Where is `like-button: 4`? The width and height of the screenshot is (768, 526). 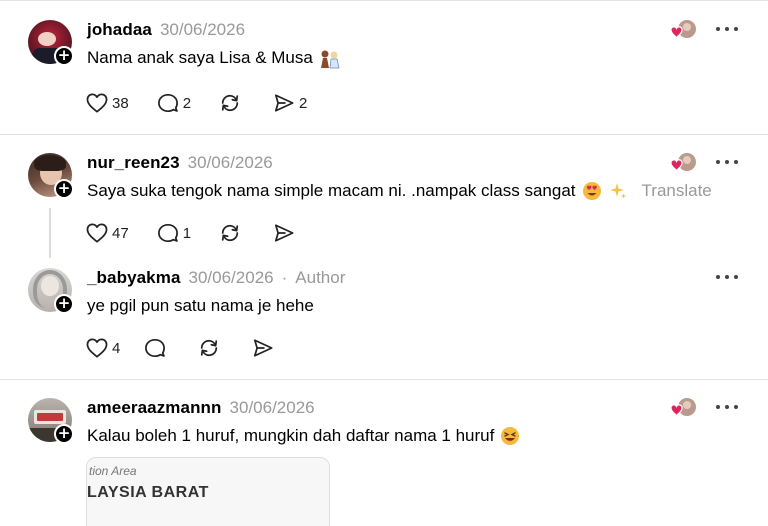
like-button: 4 is located at coordinates (103, 348).